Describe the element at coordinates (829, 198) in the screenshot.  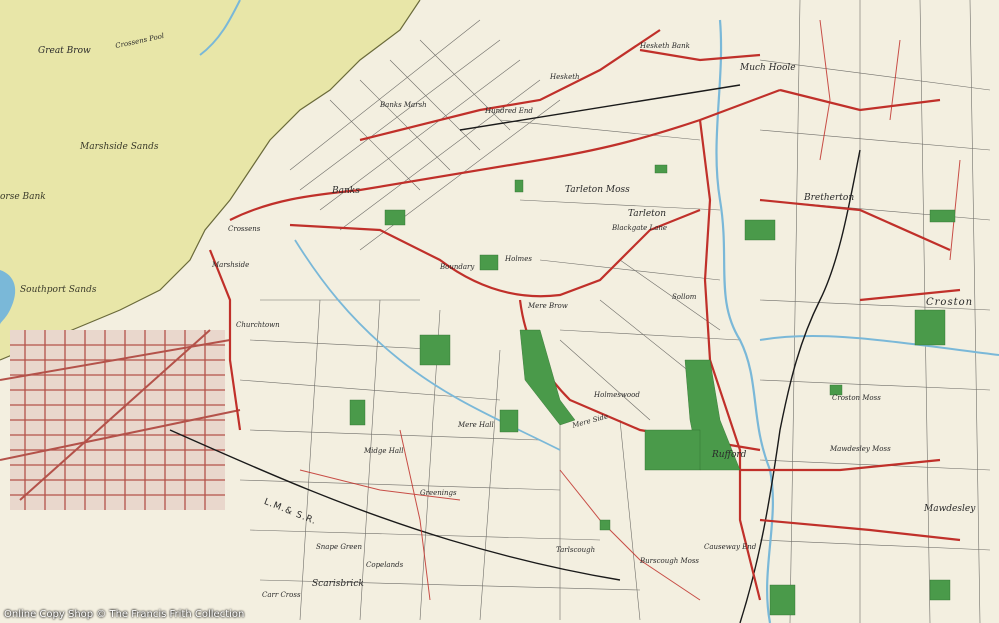
I see `label-bretherton: Bretherton` at that location.